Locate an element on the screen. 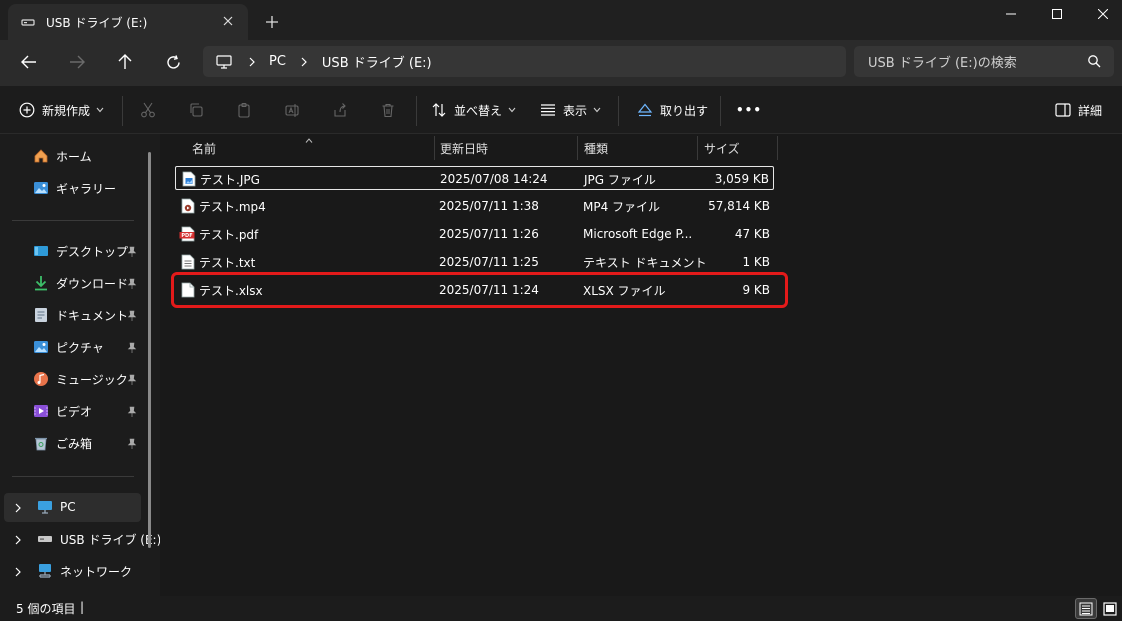  sidebar-item-label: ギャラリー is located at coordinates (86, 188).